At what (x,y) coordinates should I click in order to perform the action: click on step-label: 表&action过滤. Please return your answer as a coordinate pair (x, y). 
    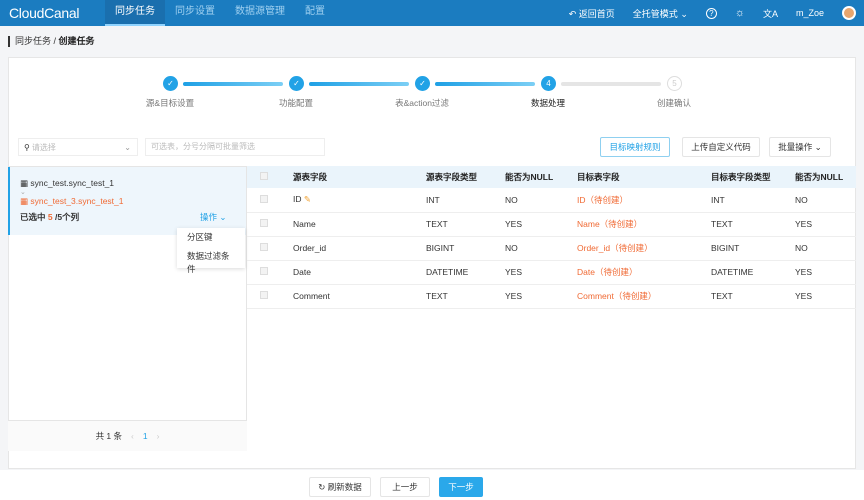
    Looking at the image, I should click on (422, 103).